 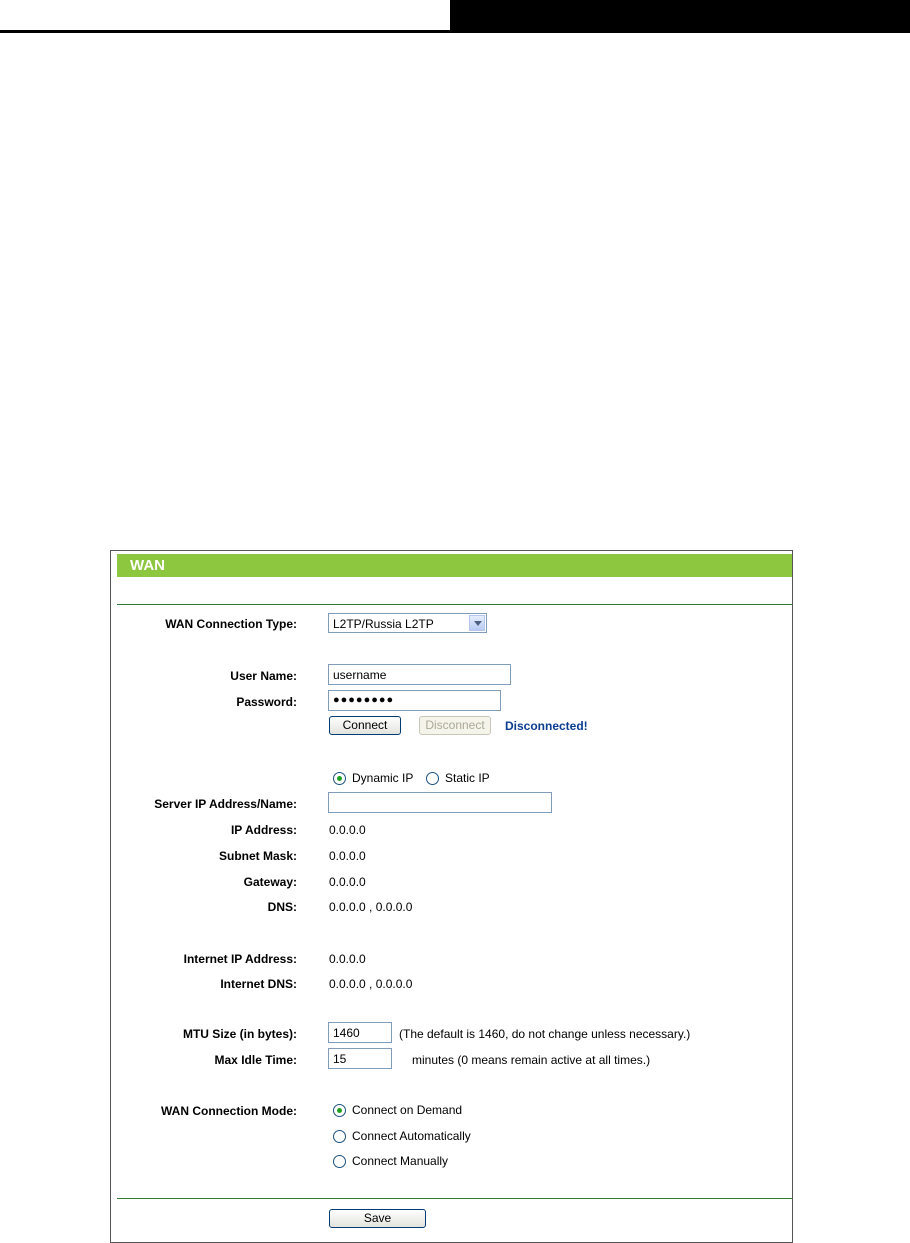 What do you see at coordinates (255, 1060) in the screenshot?
I see `max-idle-time-label: Max Idle Time:` at bounding box center [255, 1060].